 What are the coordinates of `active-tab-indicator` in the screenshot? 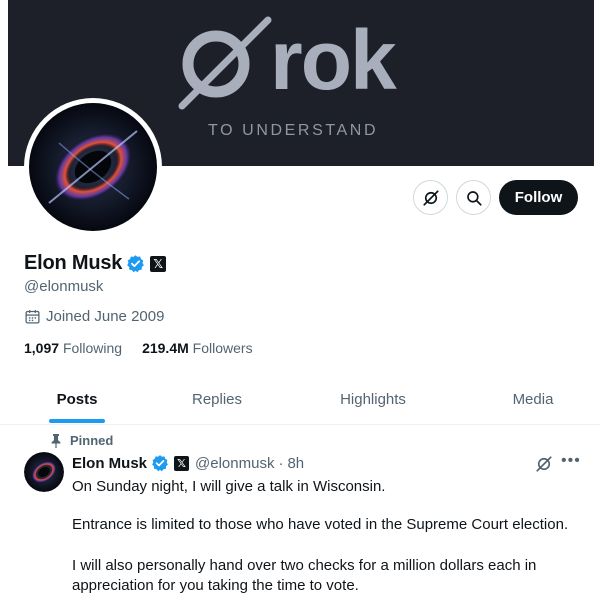 It's located at (77, 421).